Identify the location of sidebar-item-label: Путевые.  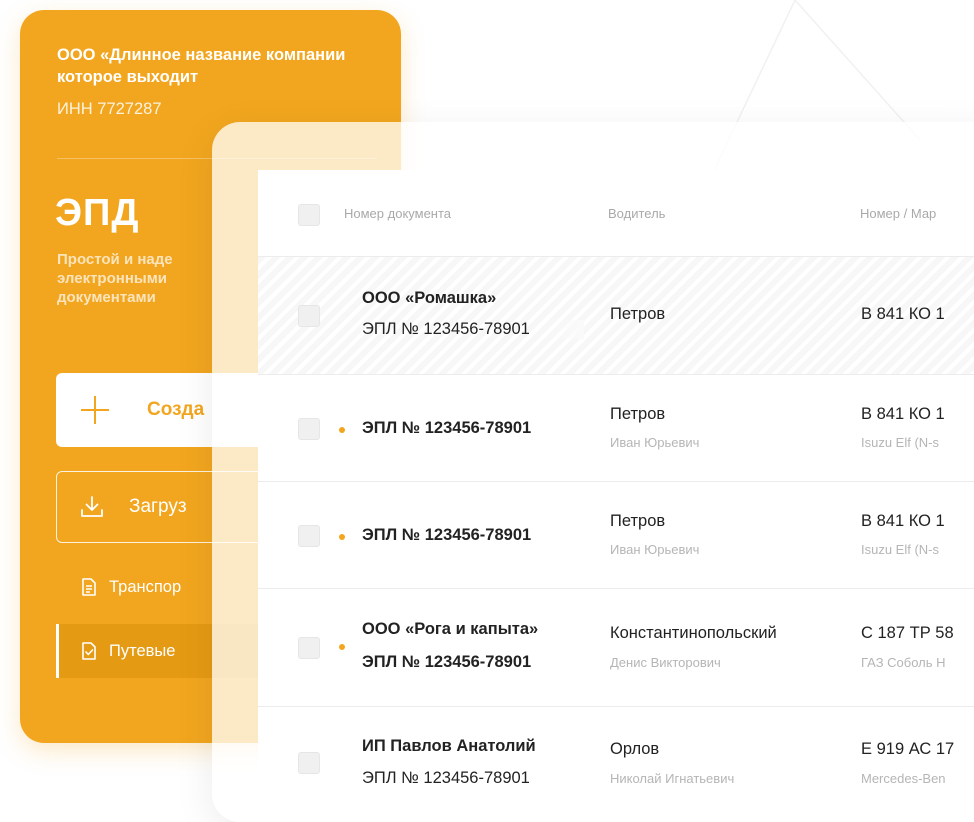
(142, 650).